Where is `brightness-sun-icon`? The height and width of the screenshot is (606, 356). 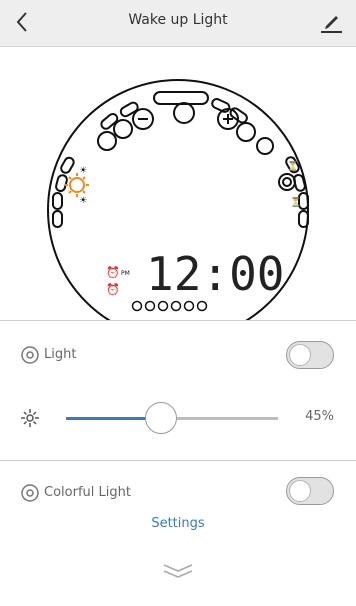
brightness-sun-icon is located at coordinates (30, 418).